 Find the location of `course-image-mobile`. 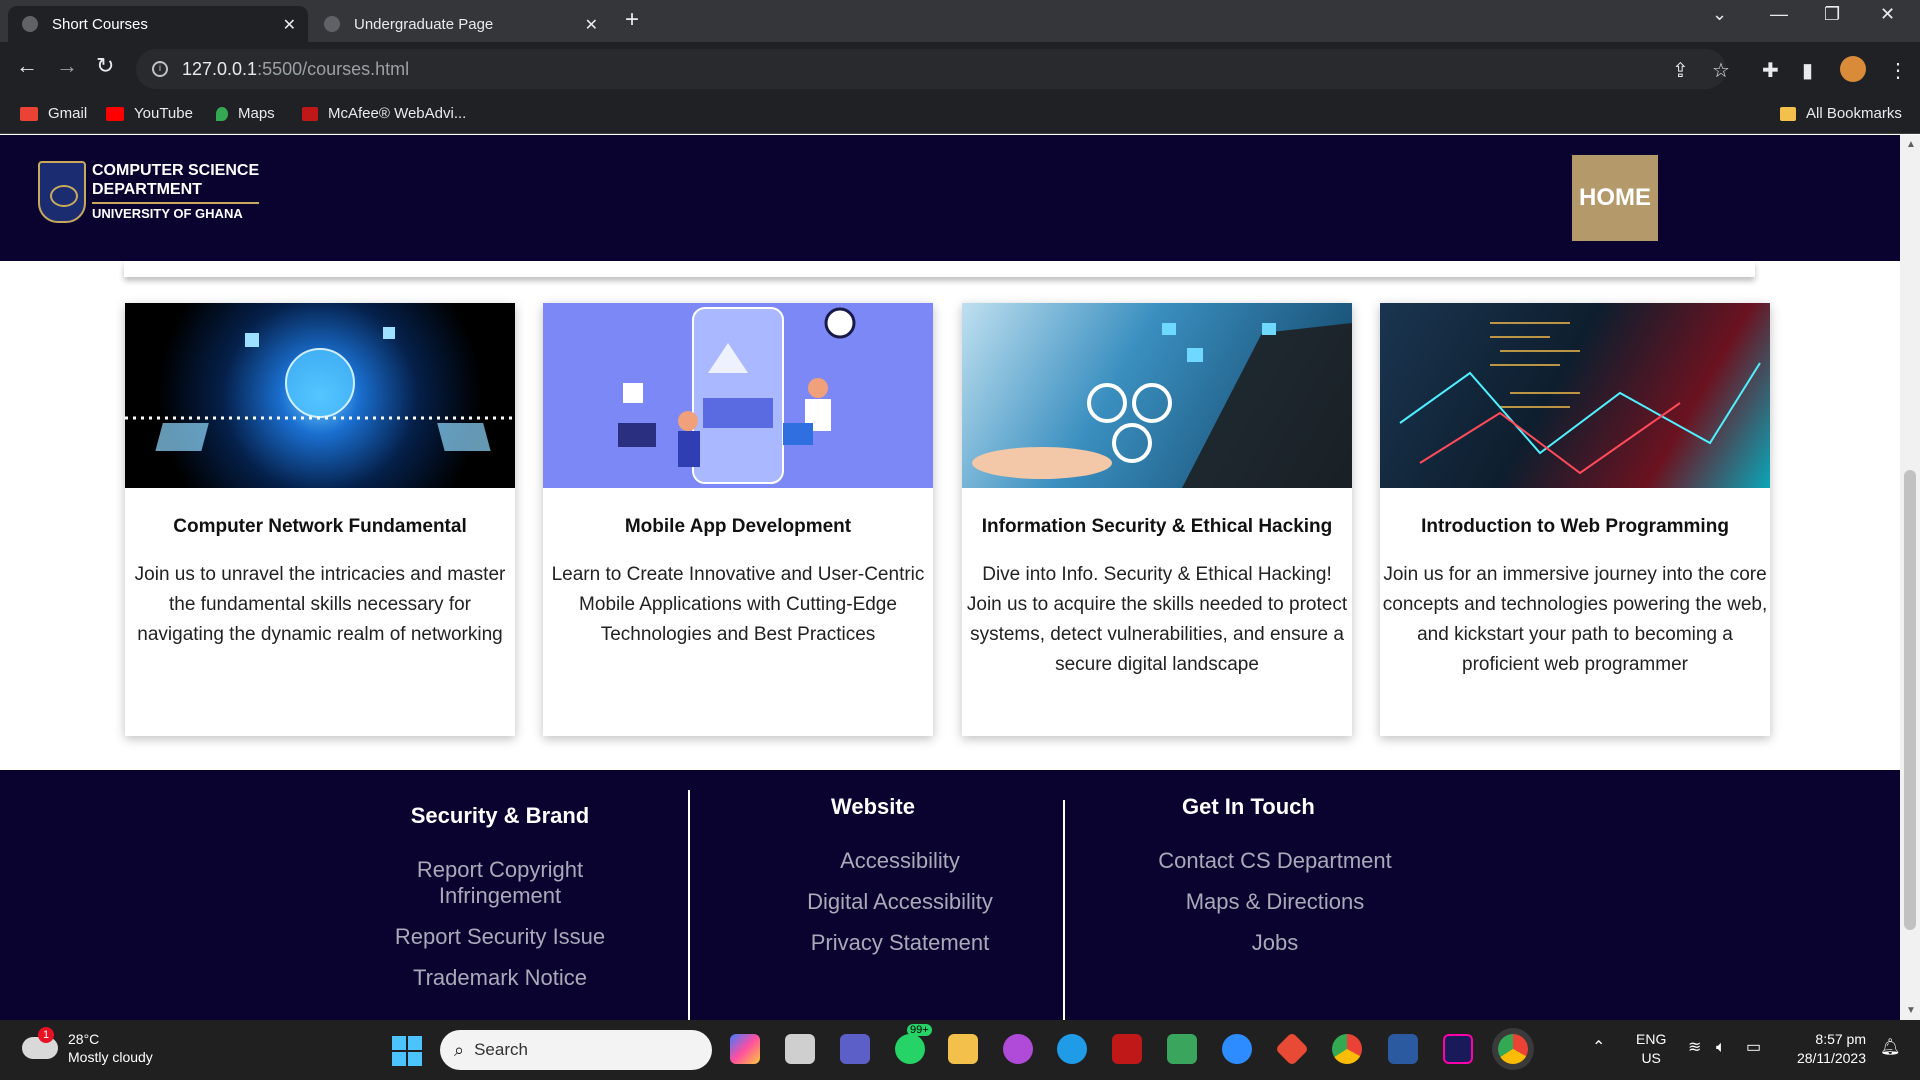

course-image-mobile is located at coordinates (738, 395).